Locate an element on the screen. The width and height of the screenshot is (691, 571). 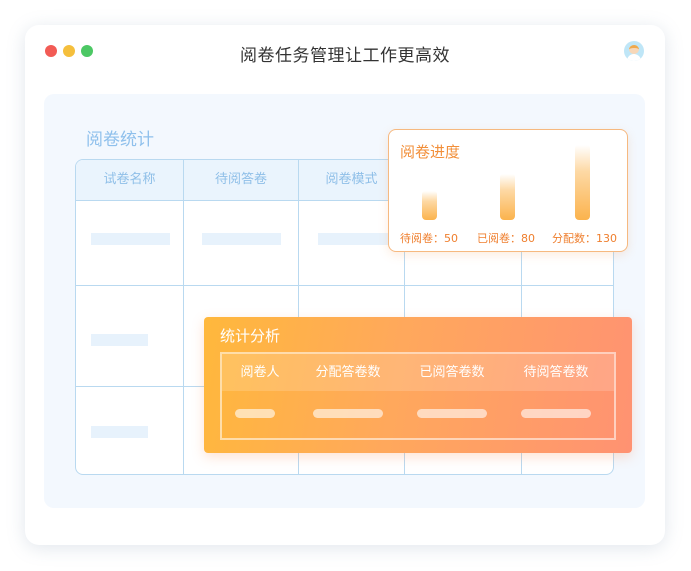
row-divider is located at coordinates (344, 285).